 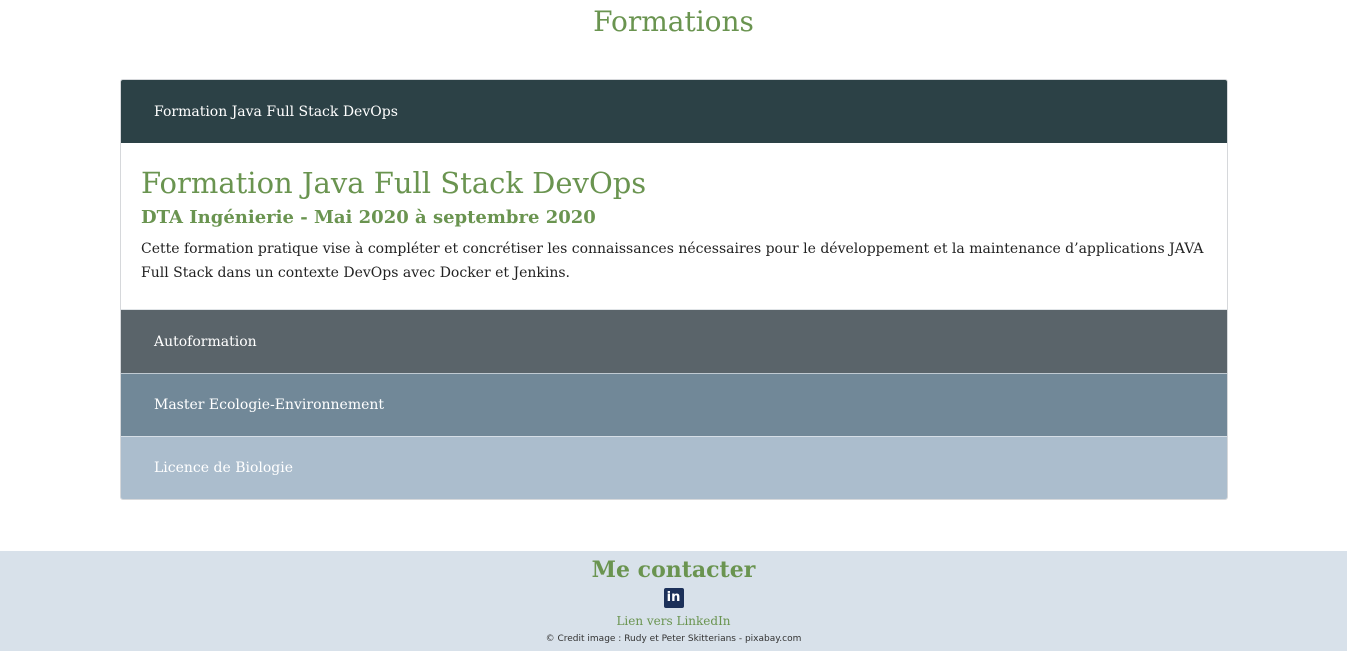 What do you see at coordinates (269, 405) in the screenshot?
I see `accordion-header-label: Master Ecologie-Environnement` at bounding box center [269, 405].